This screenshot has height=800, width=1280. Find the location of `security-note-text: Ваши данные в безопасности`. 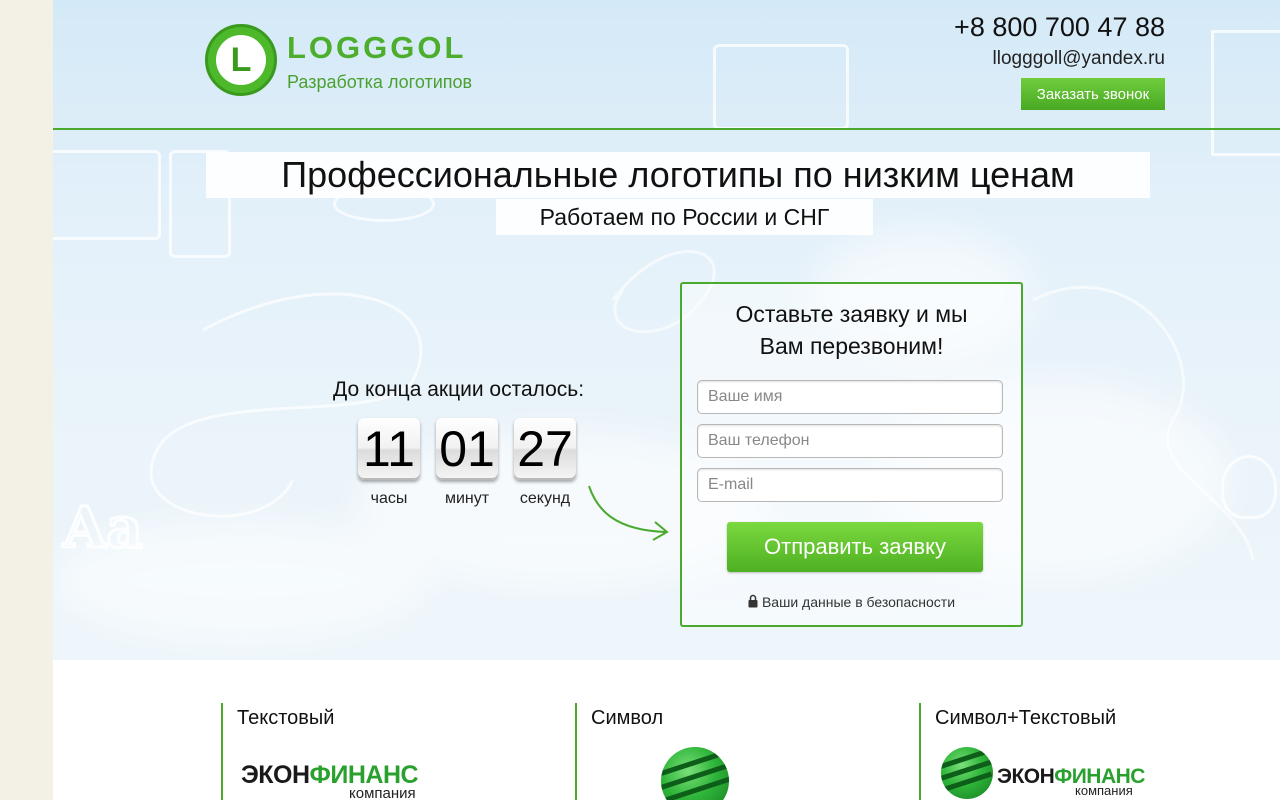

security-note-text: Ваши данные в безопасности is located at coordinates (858, 602).